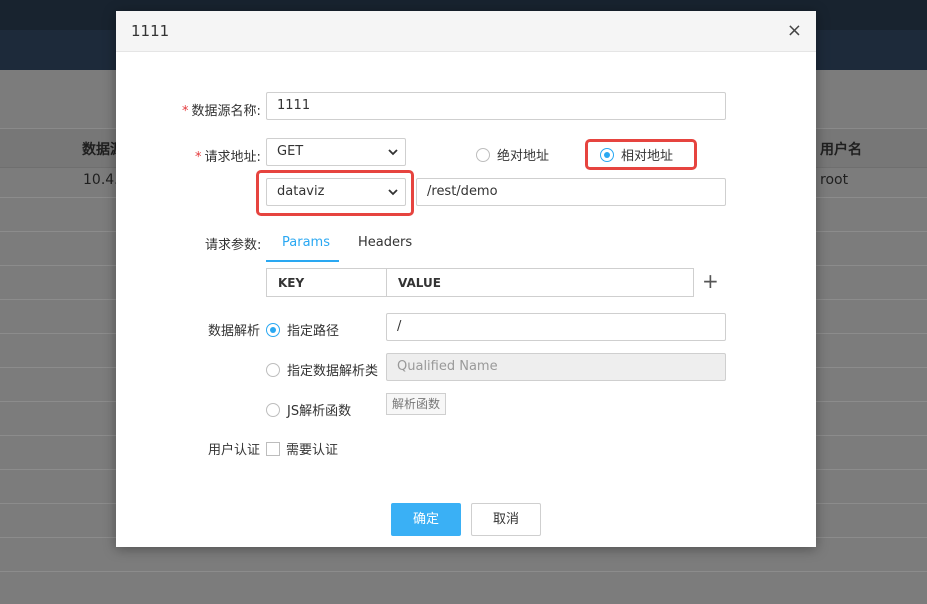 This screenshot has width=927, height=604. I want to click on checkbox-box, so click(273, 448).